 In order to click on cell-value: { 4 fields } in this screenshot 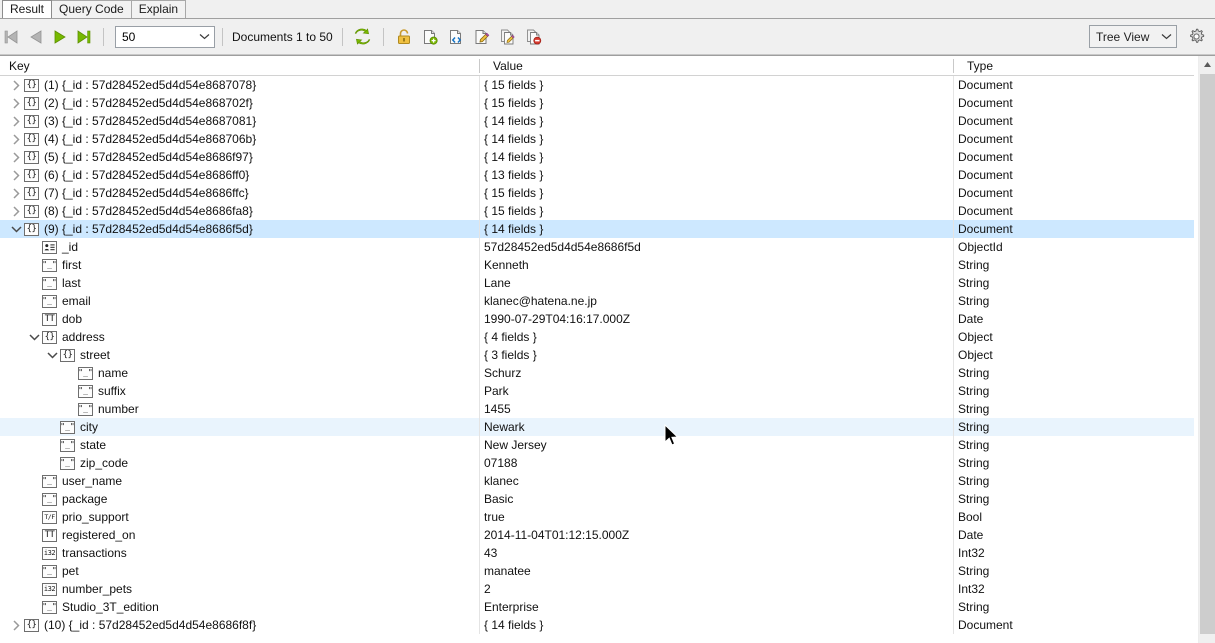, I will do `click(719, 337)`.